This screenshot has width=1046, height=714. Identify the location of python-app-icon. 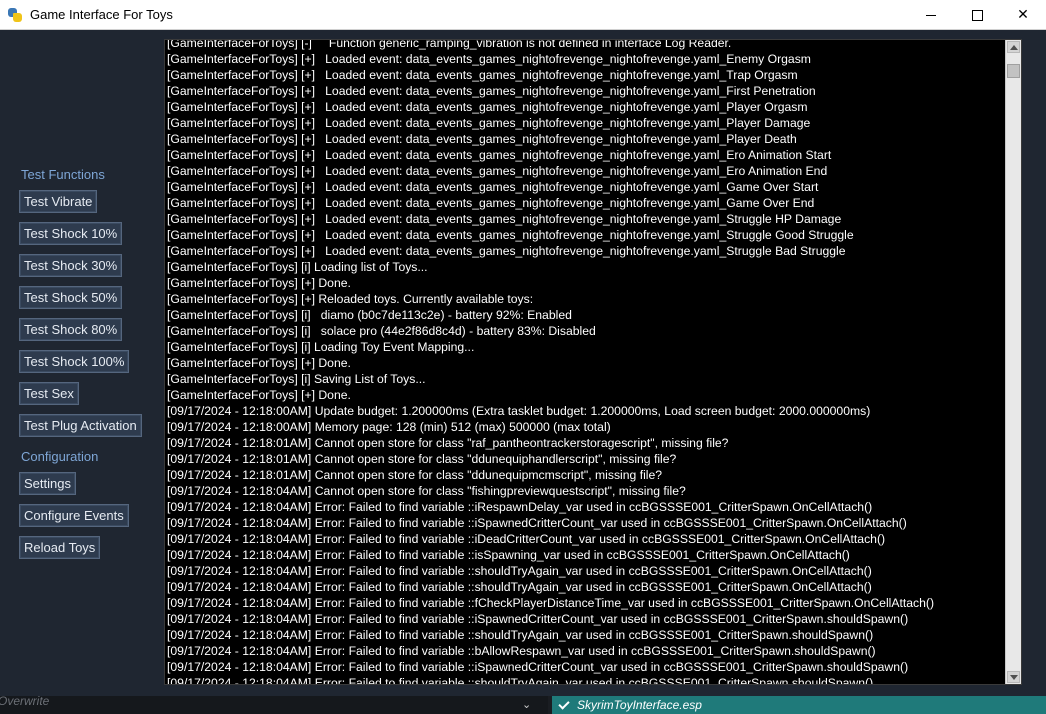
(15, 14).